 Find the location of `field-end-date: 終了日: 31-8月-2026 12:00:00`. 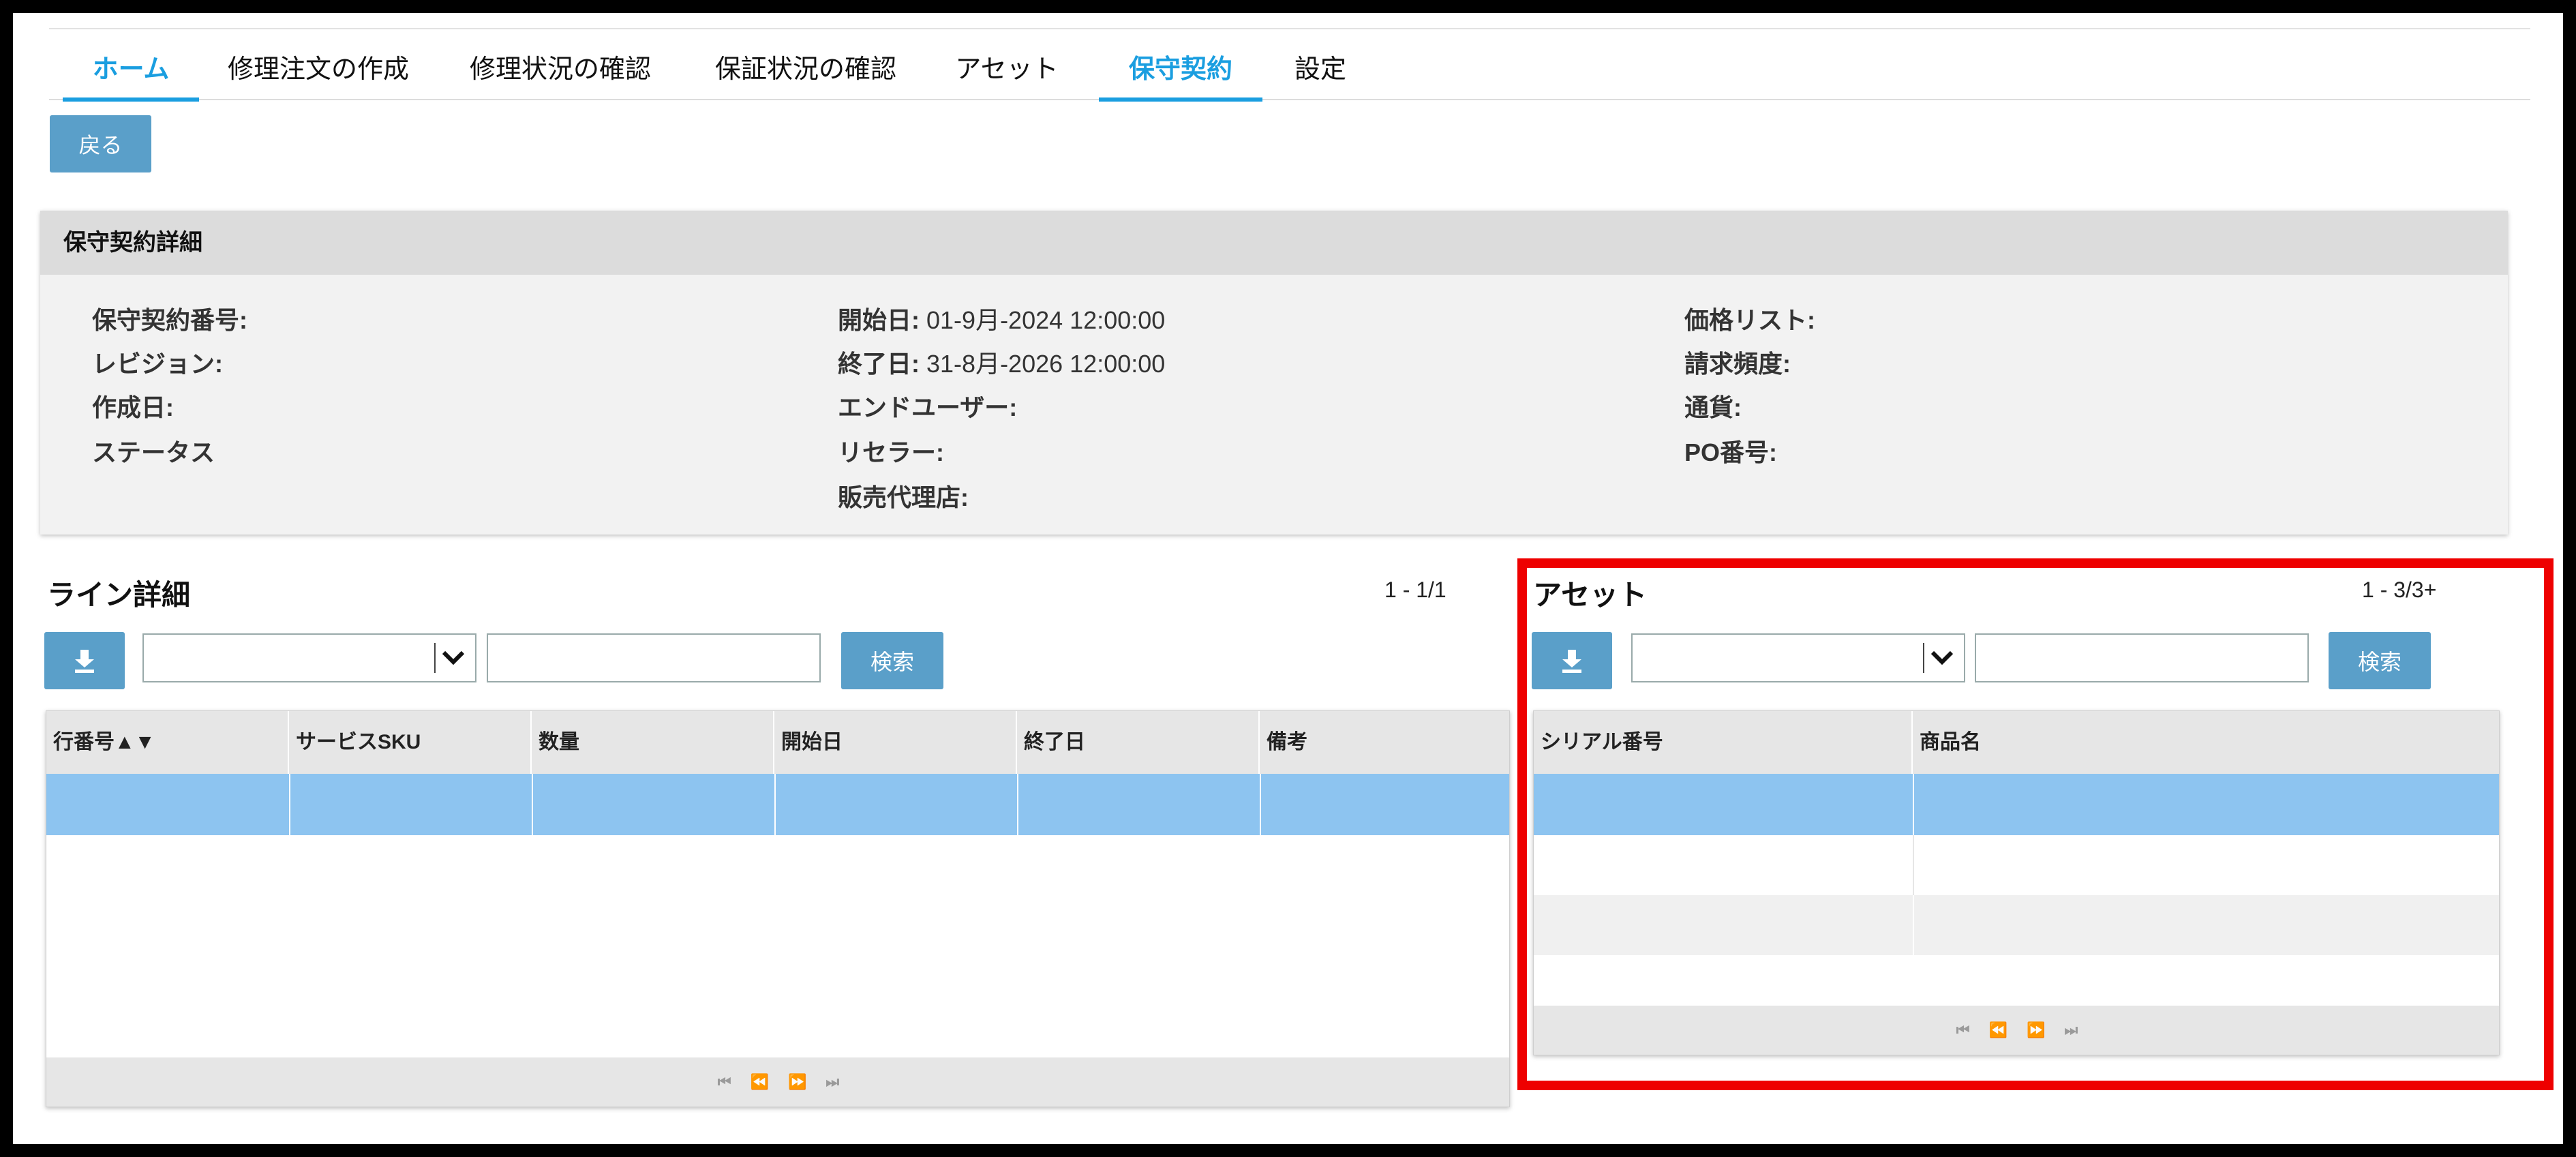

field-end-date: 終了日: 31-8月-2026 12:00:00 is located at coordinates (1002, 364).